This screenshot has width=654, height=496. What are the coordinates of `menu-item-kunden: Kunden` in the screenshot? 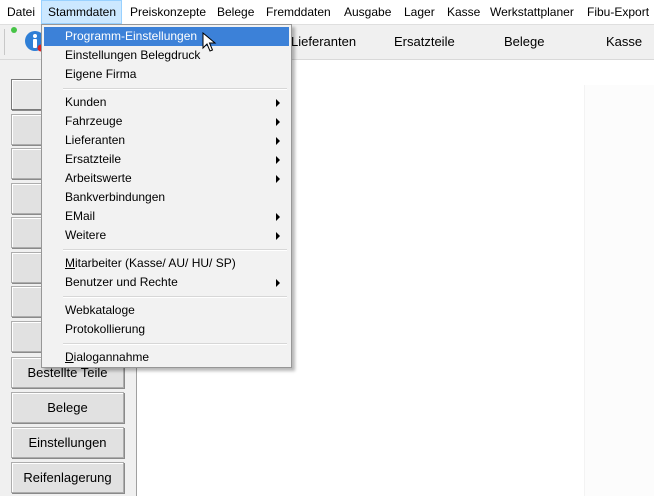 It's located at (166, 102).